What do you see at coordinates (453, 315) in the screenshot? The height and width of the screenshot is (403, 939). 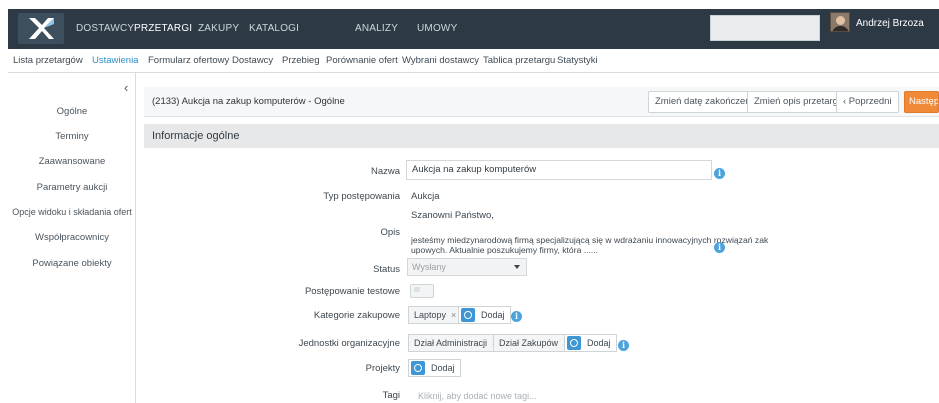 I see `remove-icon: ×` at bounding box center [453, 315].